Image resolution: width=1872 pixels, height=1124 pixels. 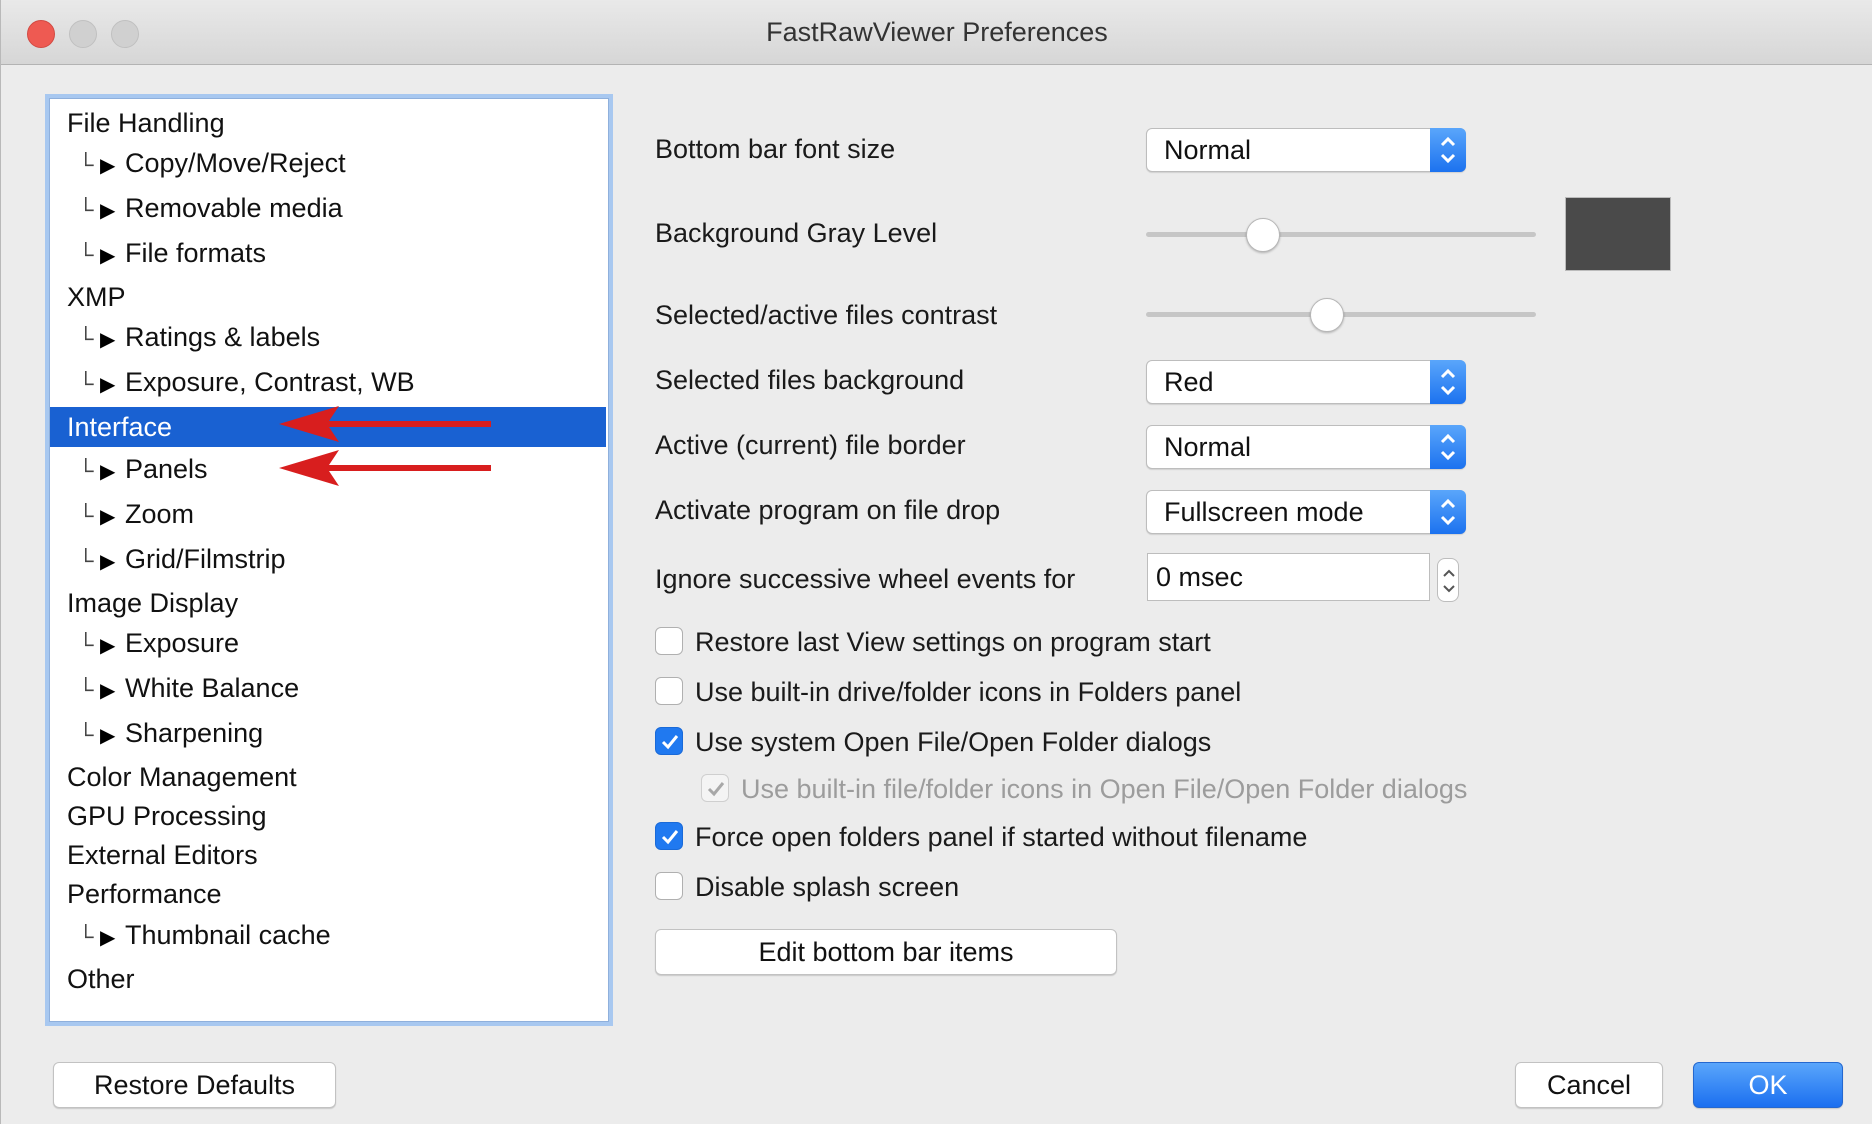 I want to click on select-value: Red, so click(x=1189, y=382).